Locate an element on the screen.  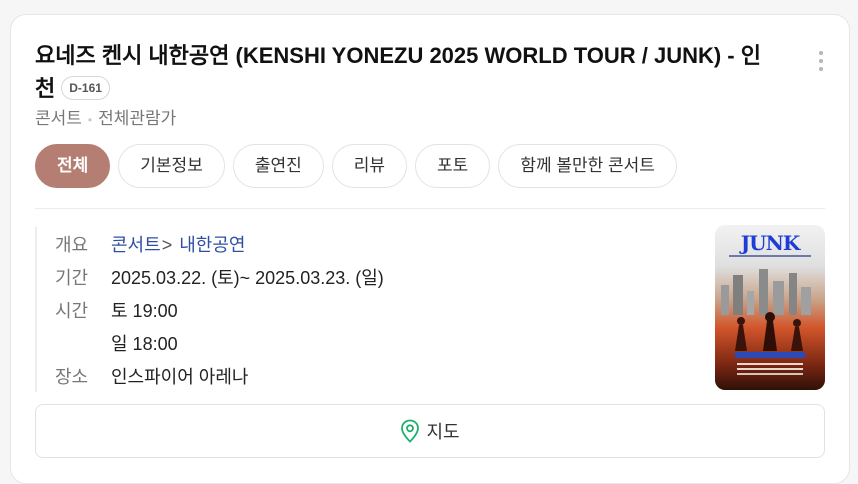
concert-poster-image: JUNK is located at coordinates (770, 307).